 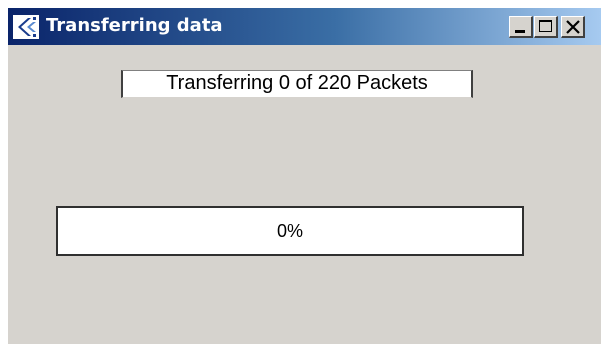 I want to click on progress-percent-label: 0%, so click(x=289, y=231).